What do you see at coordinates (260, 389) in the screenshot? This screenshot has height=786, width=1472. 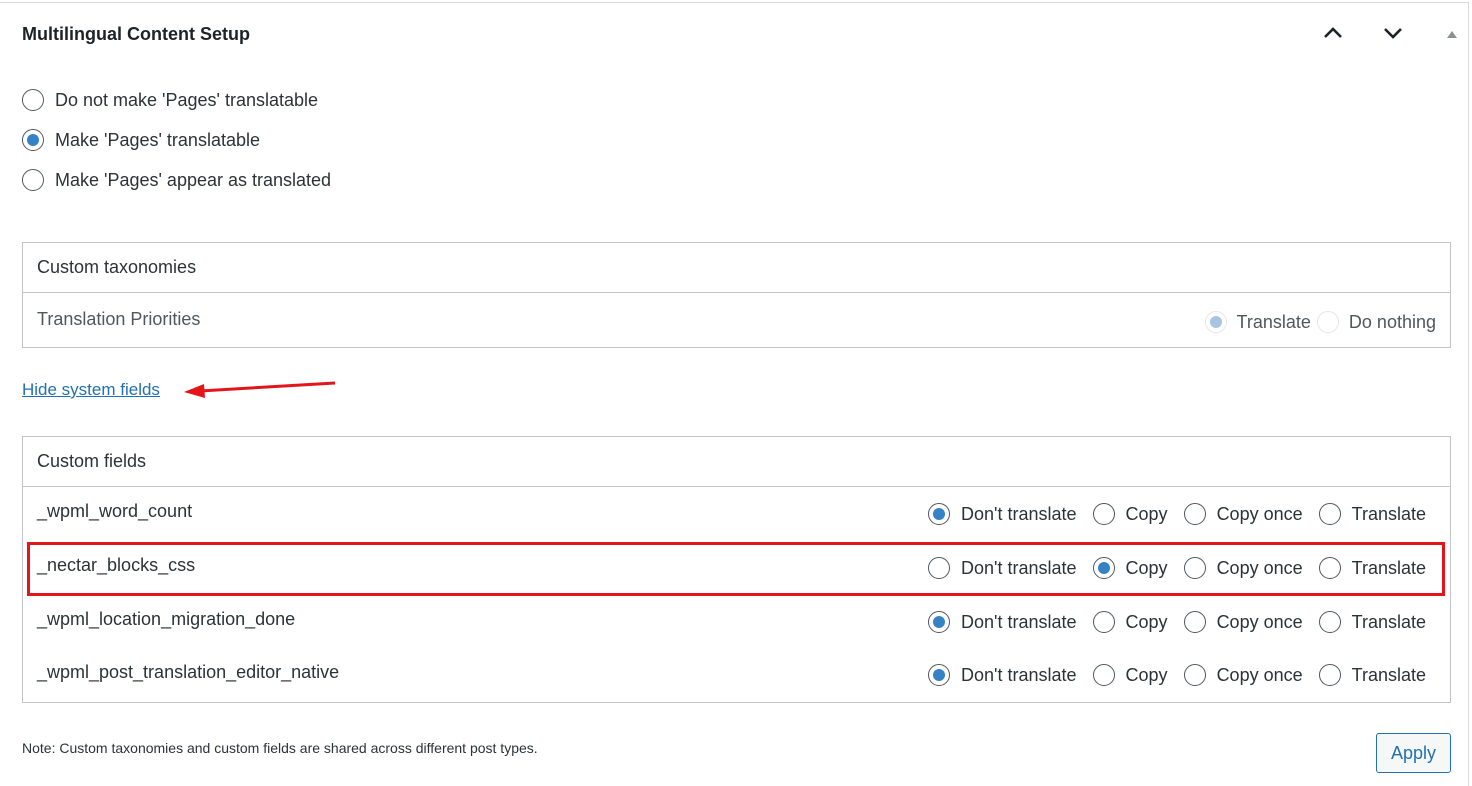 I see `arrow-left-icon` at bounding box center [260, 389].